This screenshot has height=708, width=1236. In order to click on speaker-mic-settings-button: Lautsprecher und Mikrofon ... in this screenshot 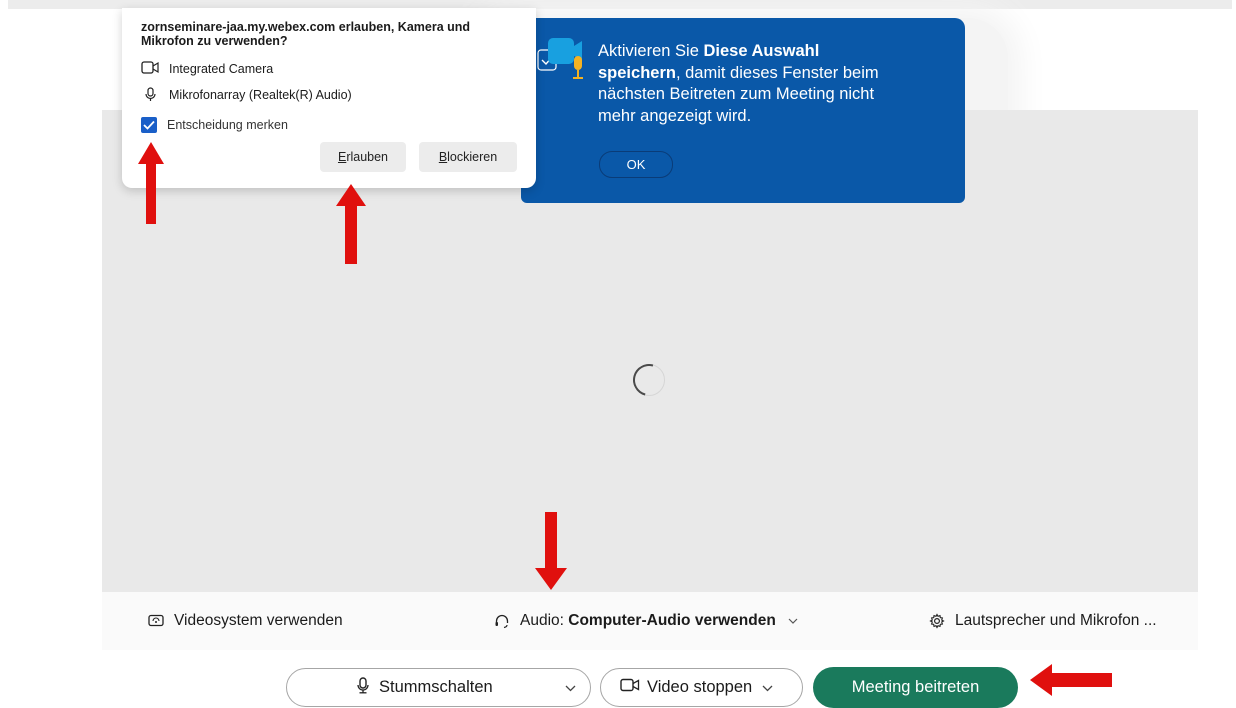, I will do `click(1043, 621)`.